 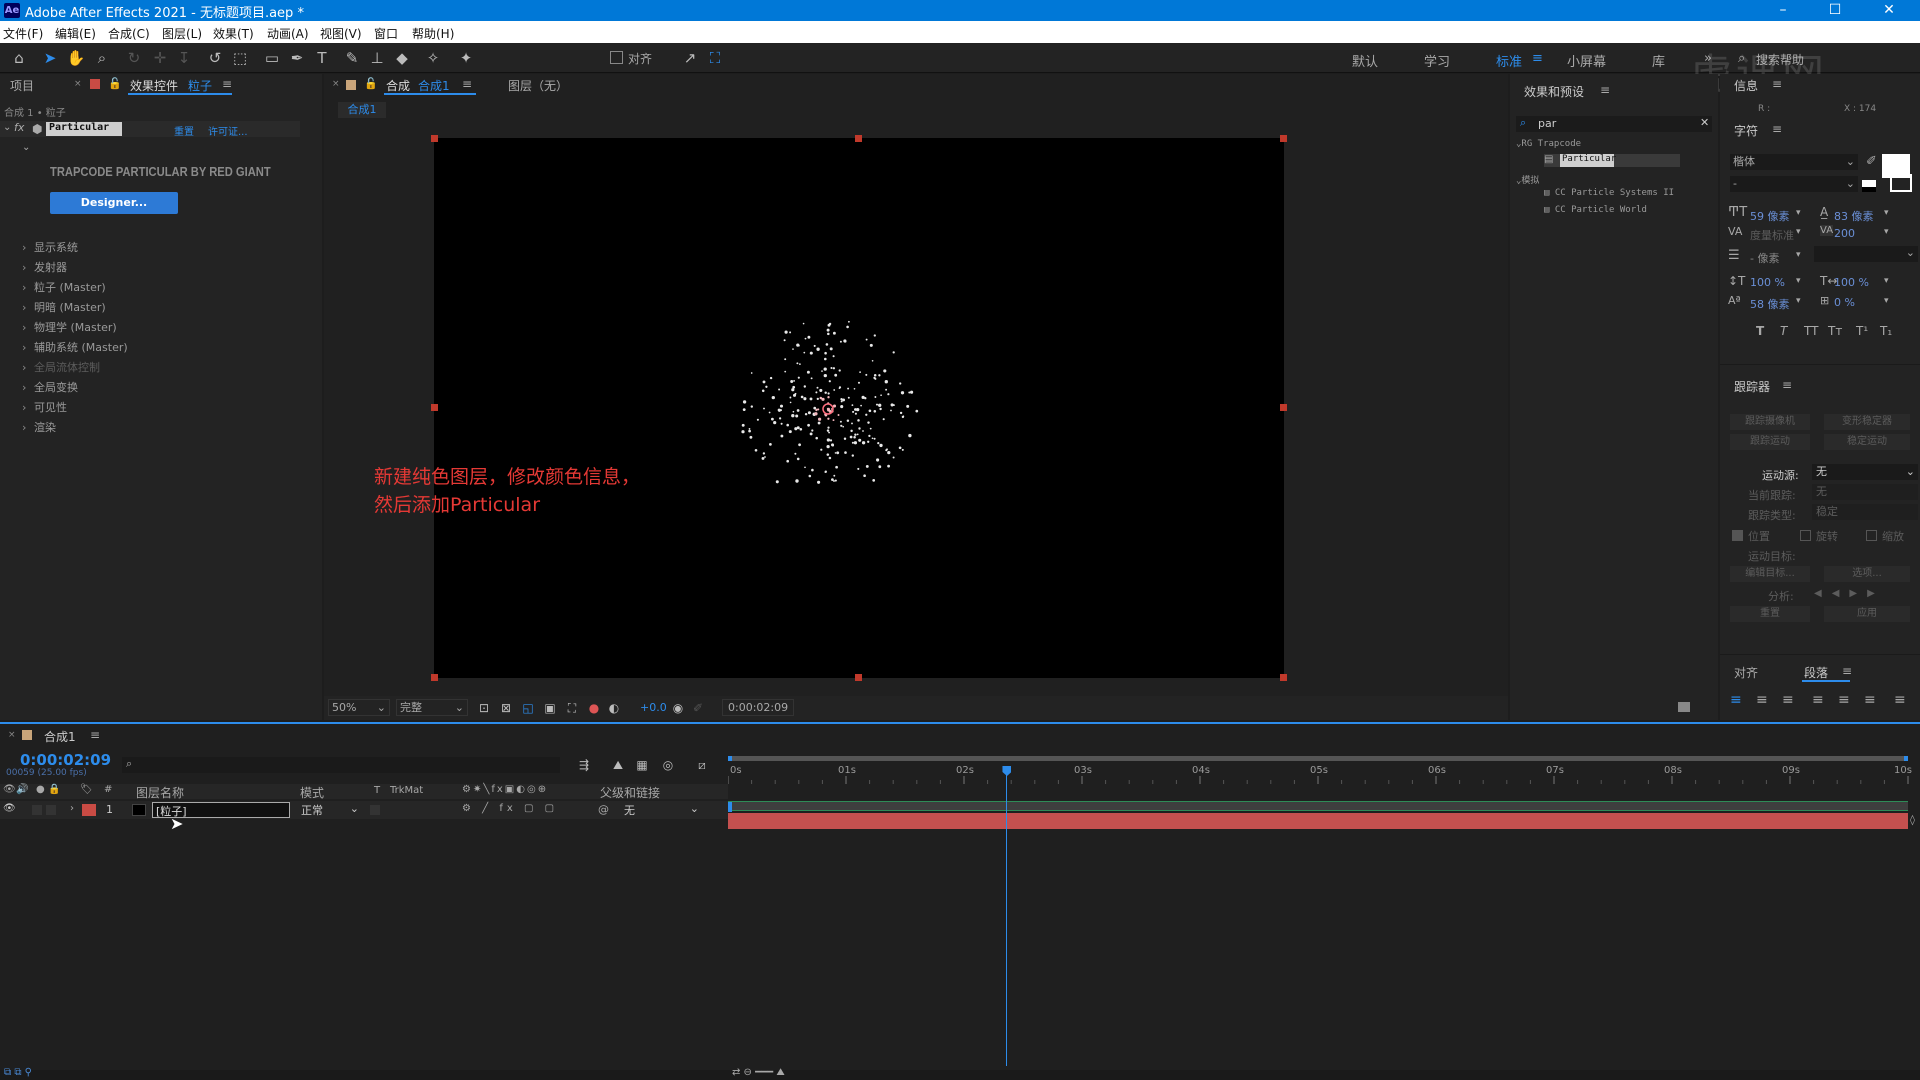 I want to click on 3d-view-icon: ⛶, so click(x=572, y=708).